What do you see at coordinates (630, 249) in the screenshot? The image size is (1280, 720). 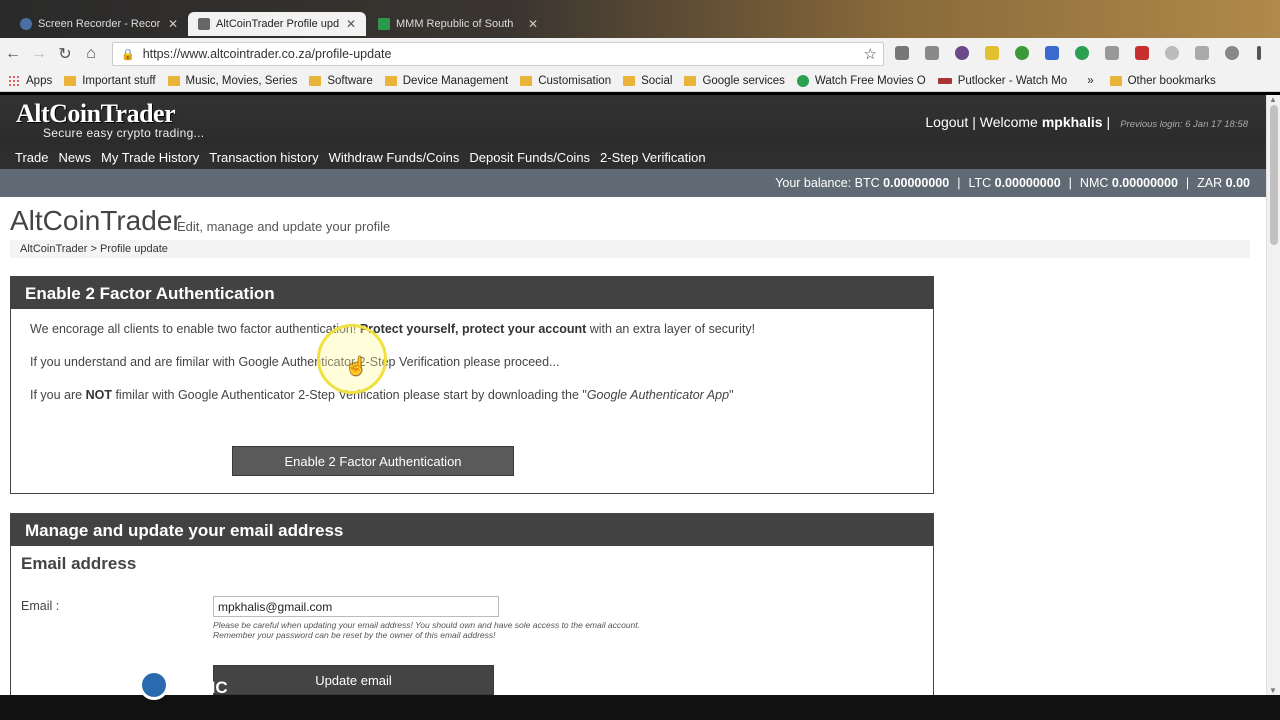 I see `breadcrumb: AltCoinTrader > Profile update` at bounding box center [630, 249].